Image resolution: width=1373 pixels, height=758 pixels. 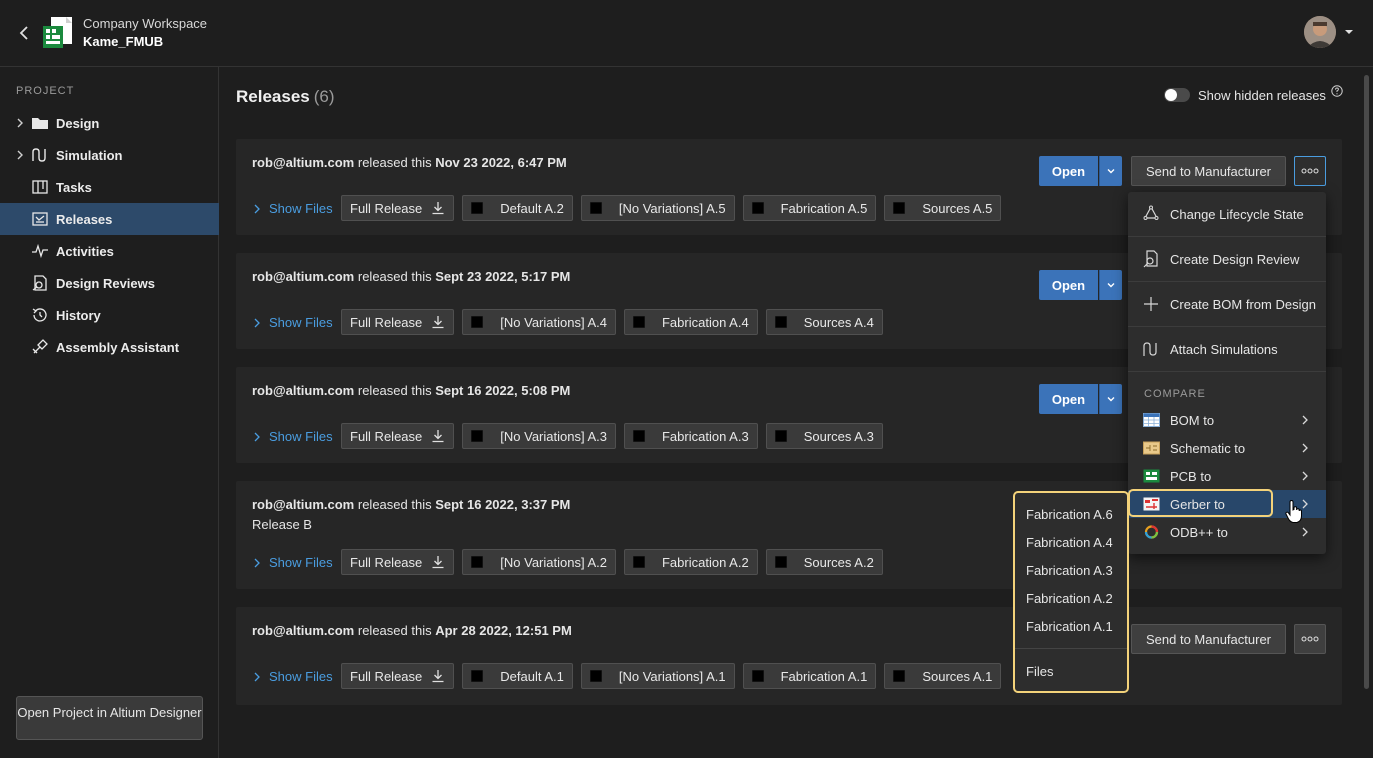 I want to click on menu-item-change-lifecycle: Change Lifecycle State, so click(x=1227, y=214).